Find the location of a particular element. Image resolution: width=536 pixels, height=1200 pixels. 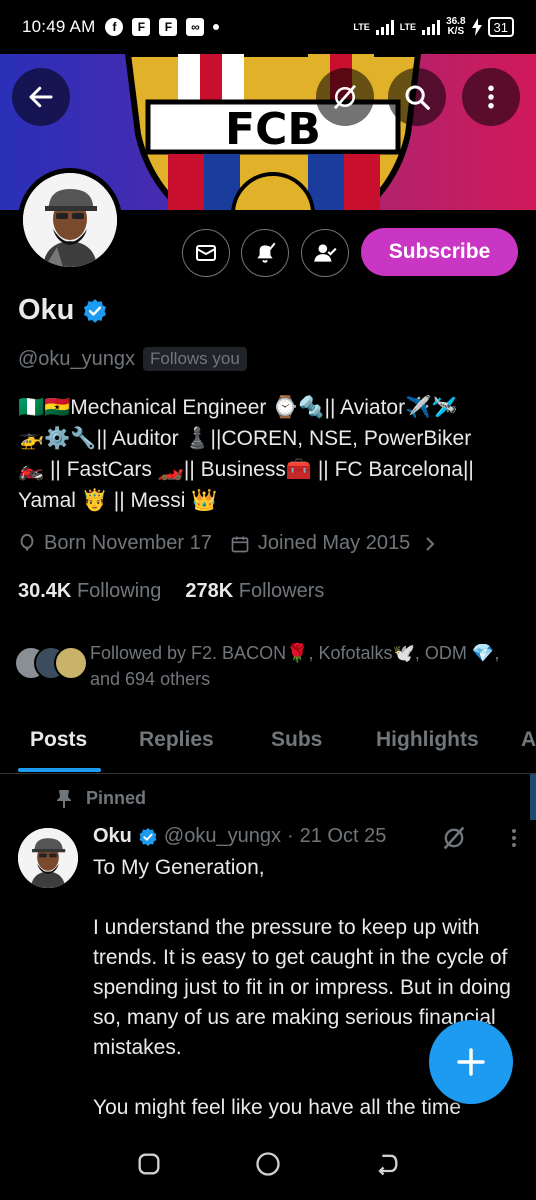

following-label: Following is located at coordinates (119, 591).